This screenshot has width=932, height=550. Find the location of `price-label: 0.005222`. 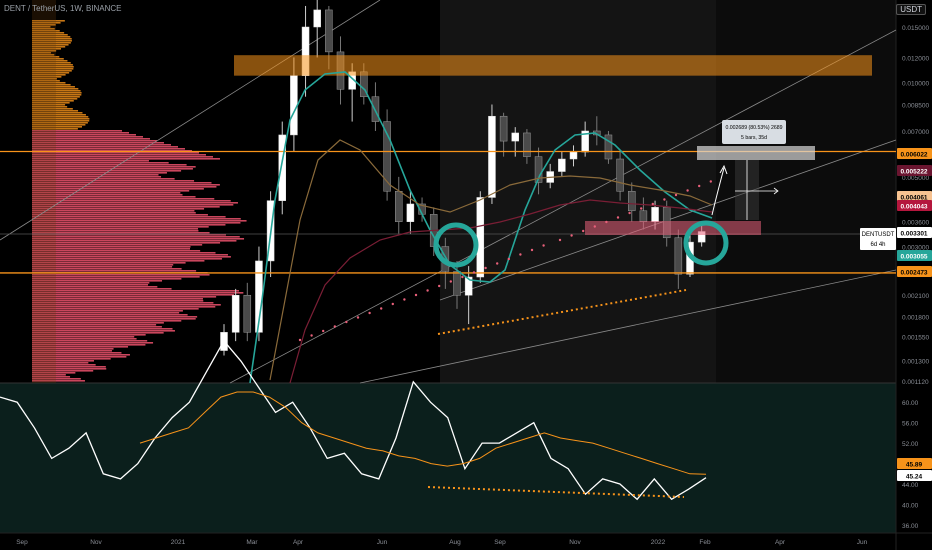

price-label: 0.005222 is located at coordinates (913, 172).